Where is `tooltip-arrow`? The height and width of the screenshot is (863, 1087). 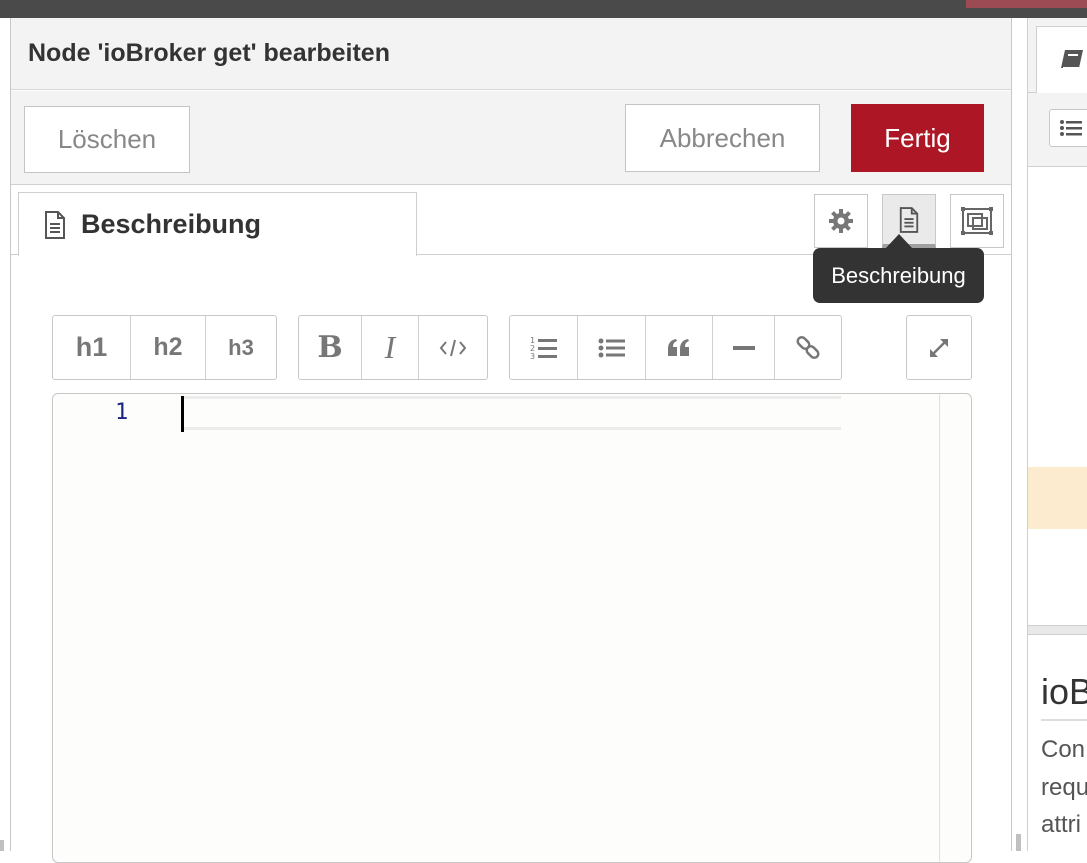
tooltip-arrow is located at coordinates (899, 241).